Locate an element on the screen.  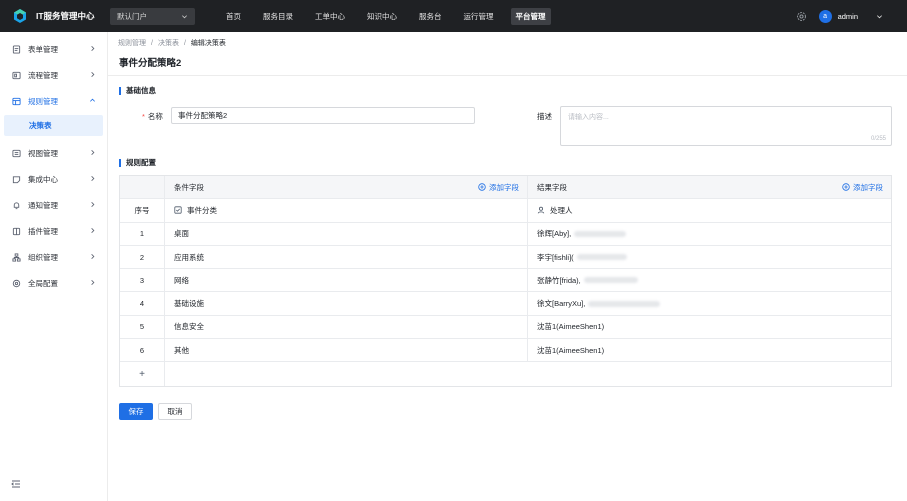
row-index: 3 is located at coordinates (142, 280).